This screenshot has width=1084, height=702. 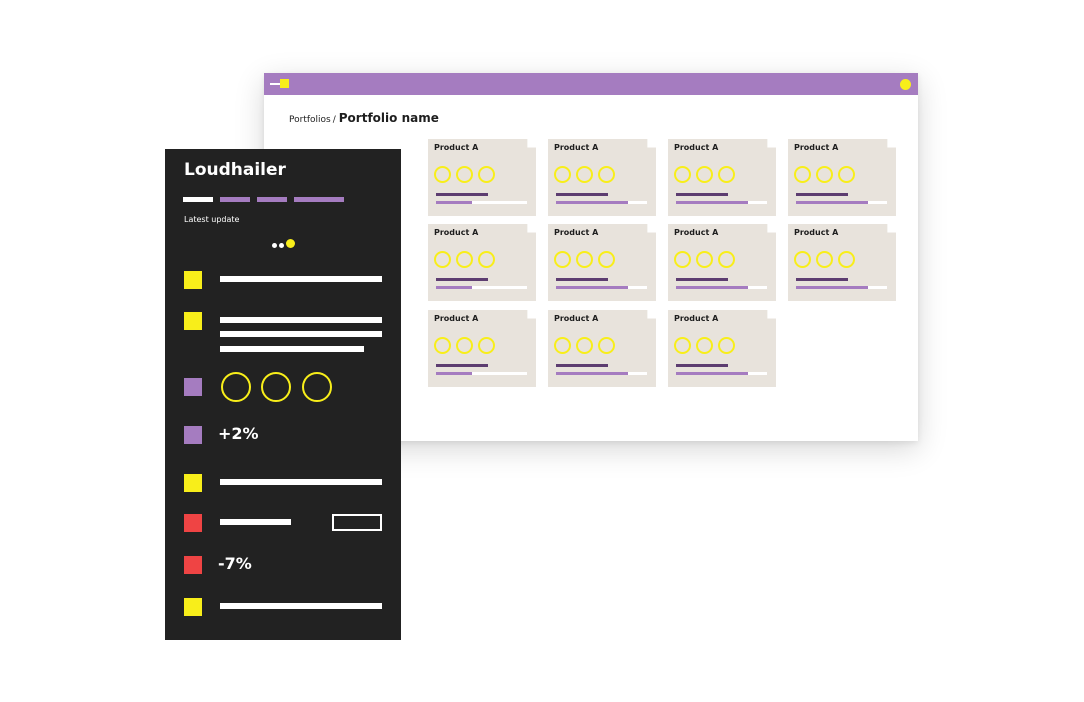 I want to click on pagination-dot-active, so click(x=290, y=243).